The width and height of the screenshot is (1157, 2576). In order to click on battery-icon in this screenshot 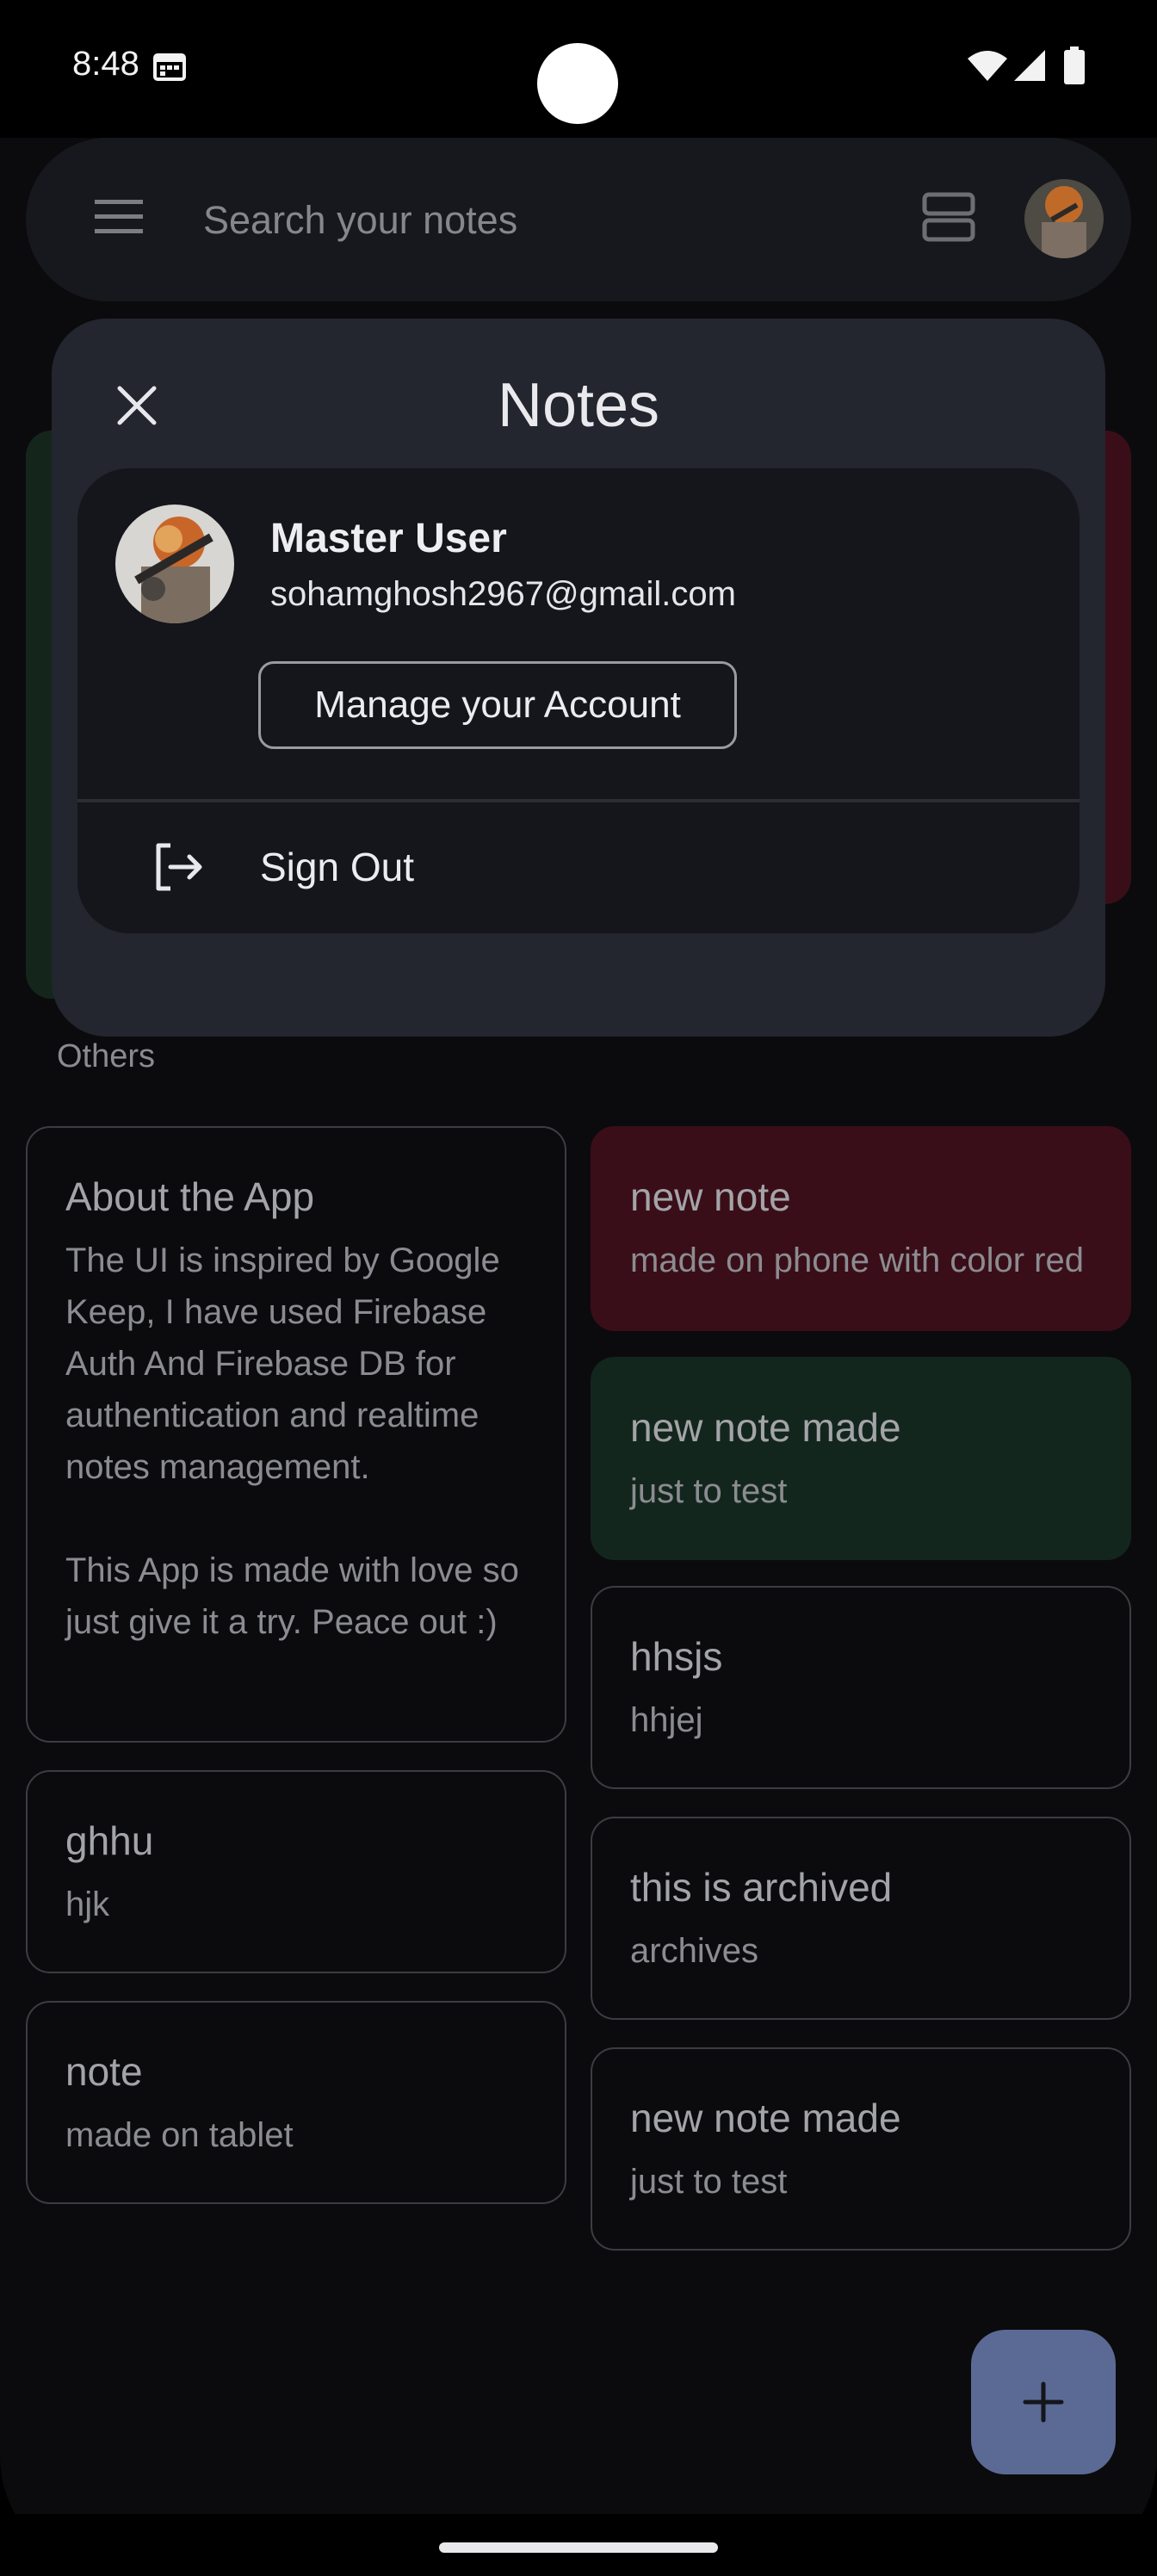, I will do `click(1075, 65)`.